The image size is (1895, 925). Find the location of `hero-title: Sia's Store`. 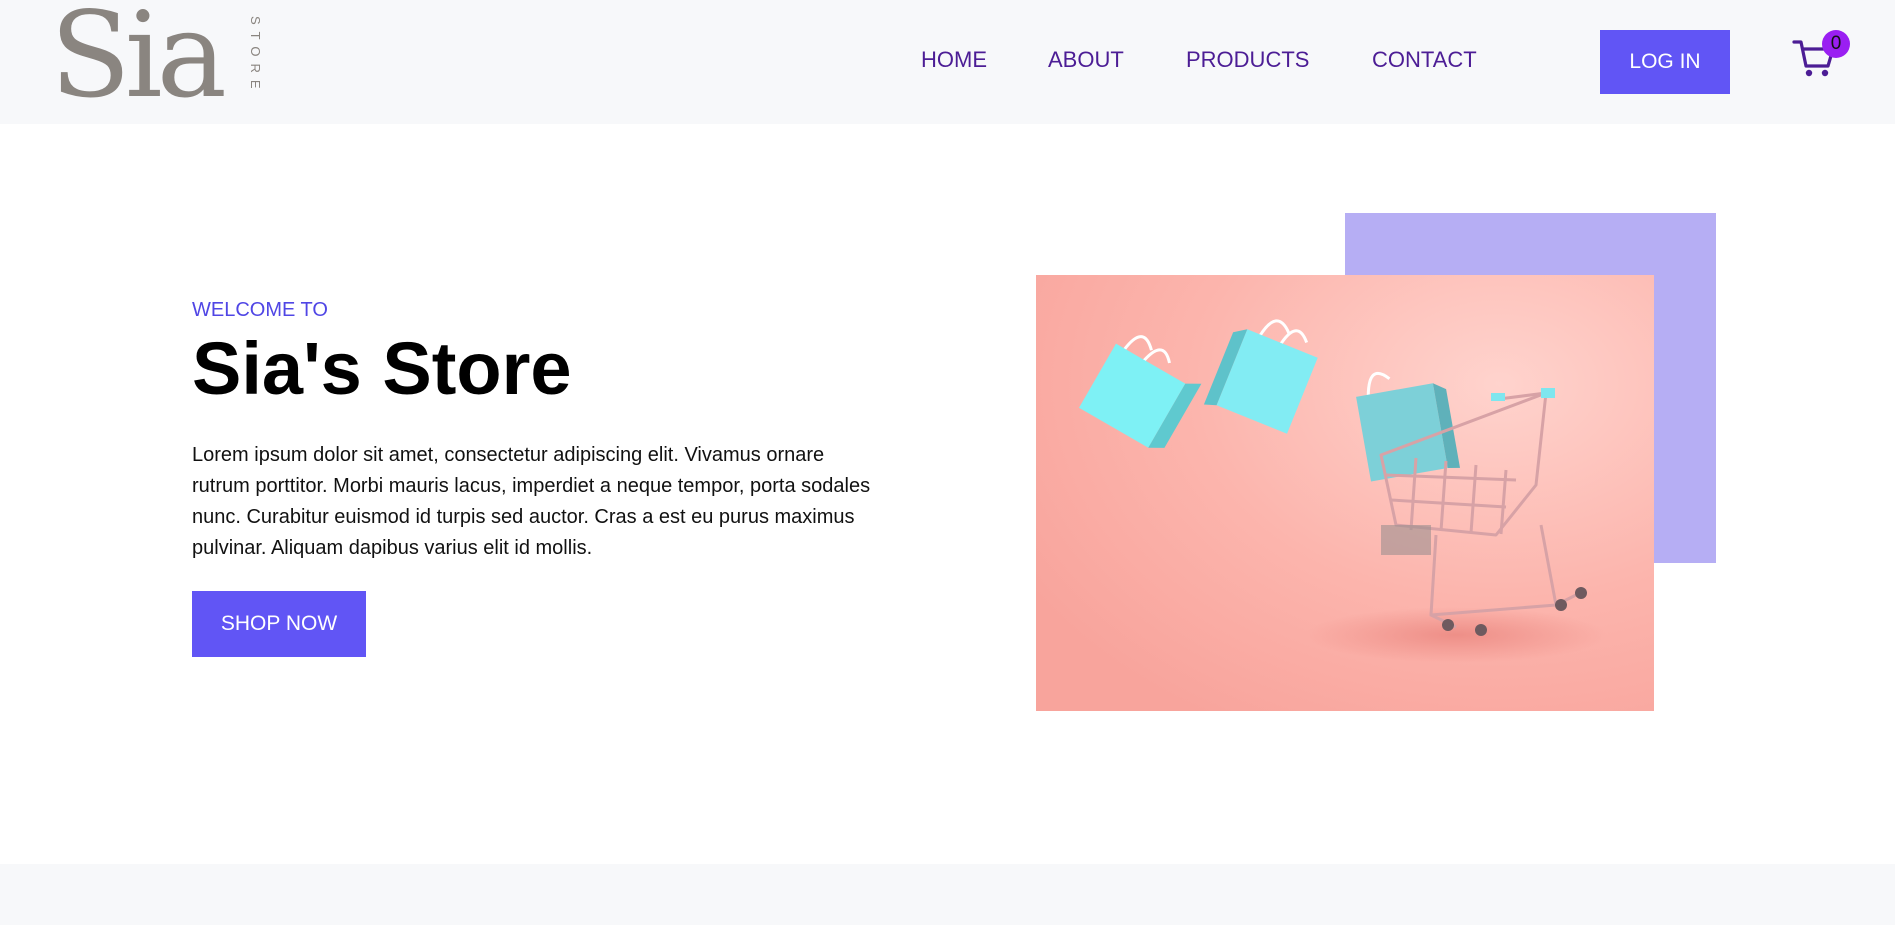

hero-title: Sia's Store is located at coordinates (382, 368).